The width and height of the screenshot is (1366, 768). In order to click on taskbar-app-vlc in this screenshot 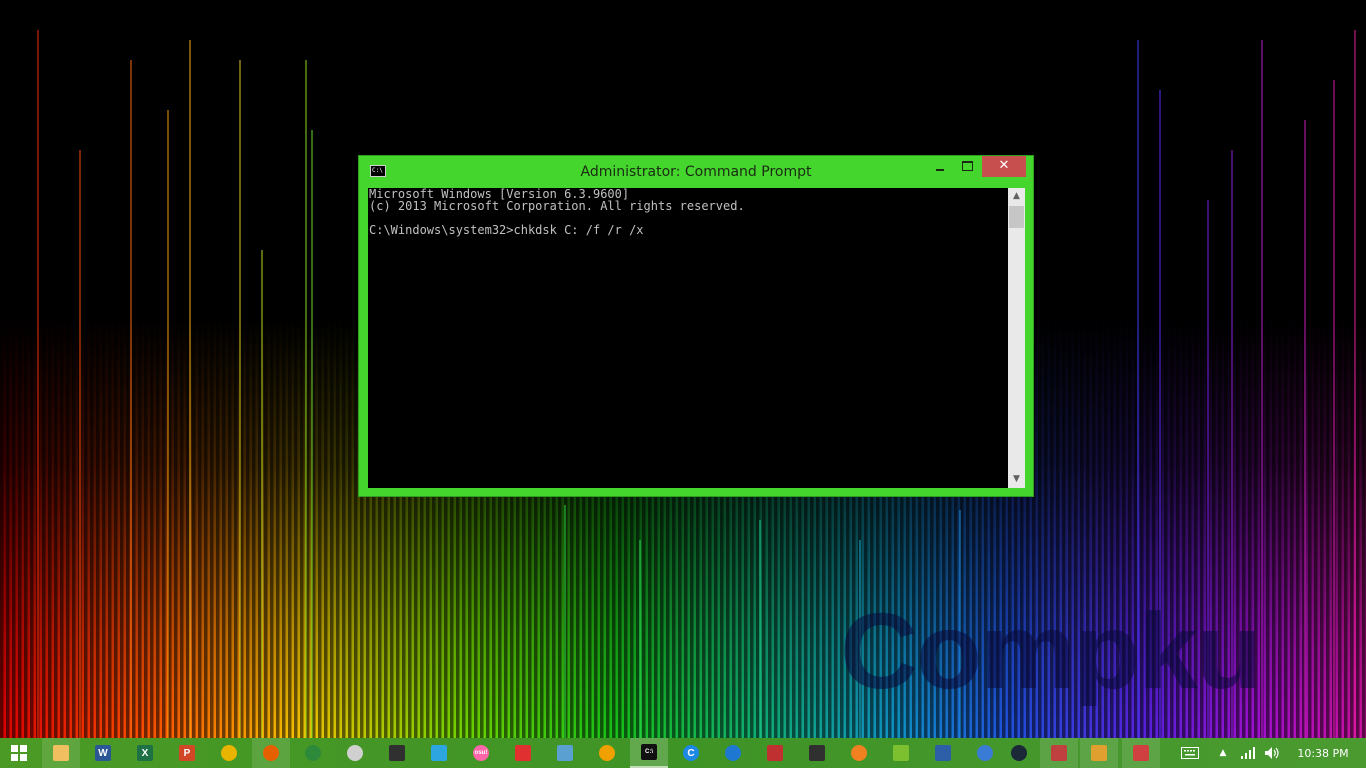, I will do `click(607, 753)`.